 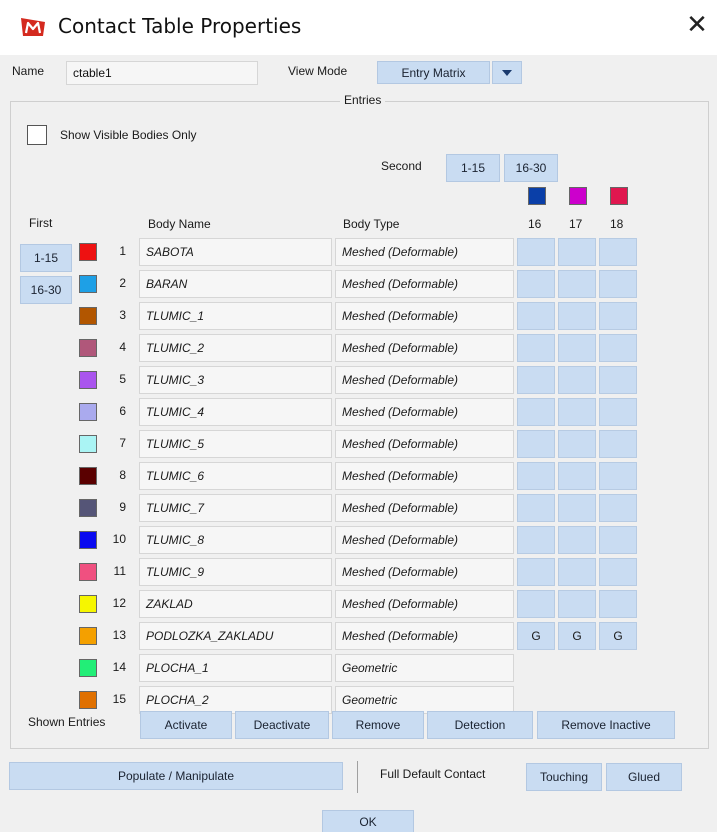 What do you see at coordinates (378, 725) in the screenshot?
I see `remove-button: Remove` at bounding box center [378, 725].